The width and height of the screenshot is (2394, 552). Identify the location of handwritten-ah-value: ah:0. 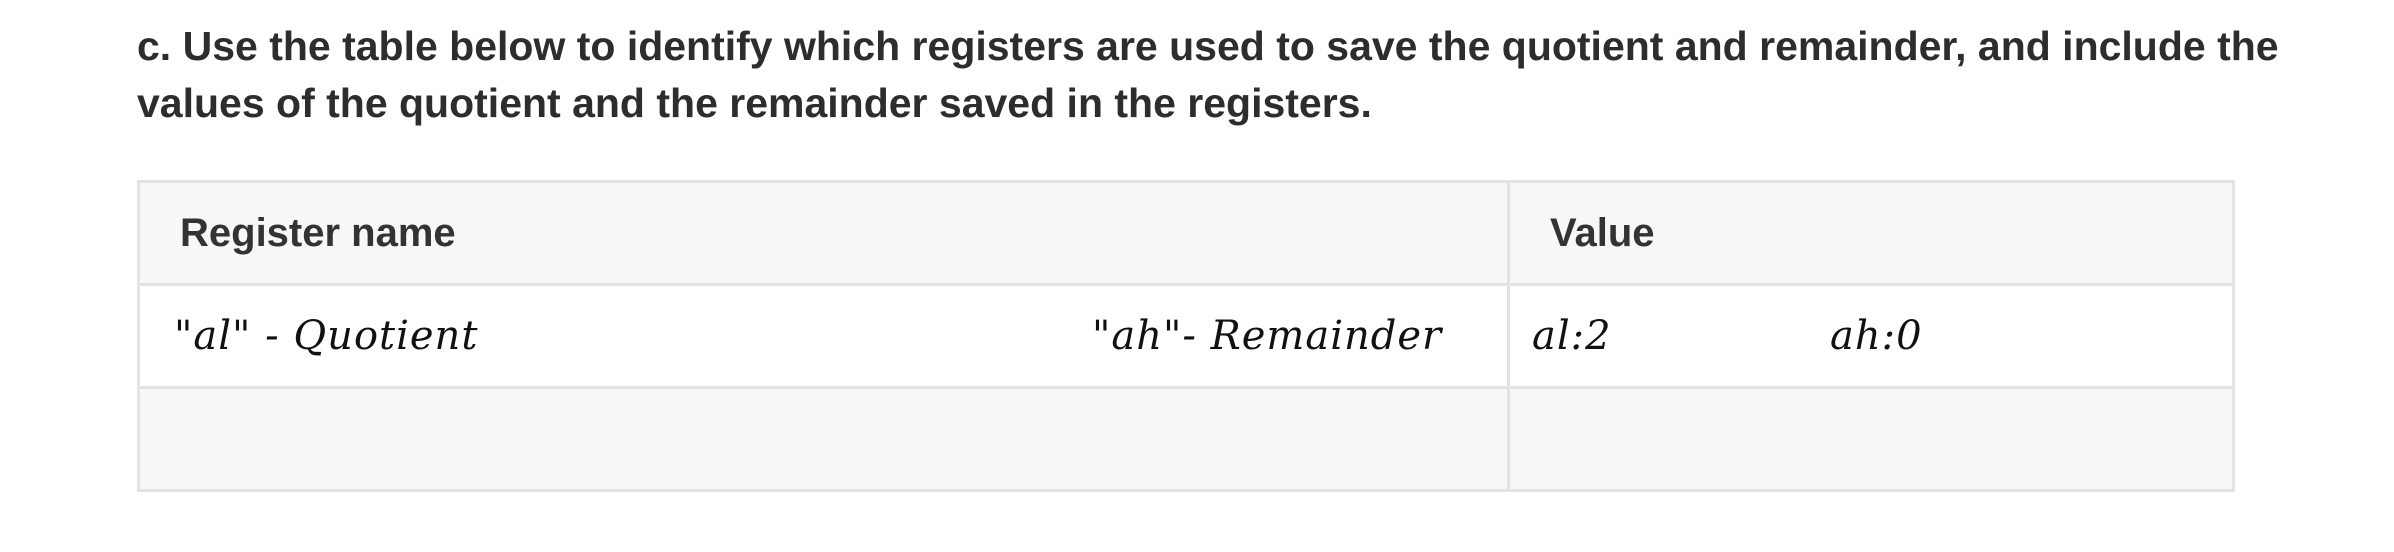
(1876, 336).